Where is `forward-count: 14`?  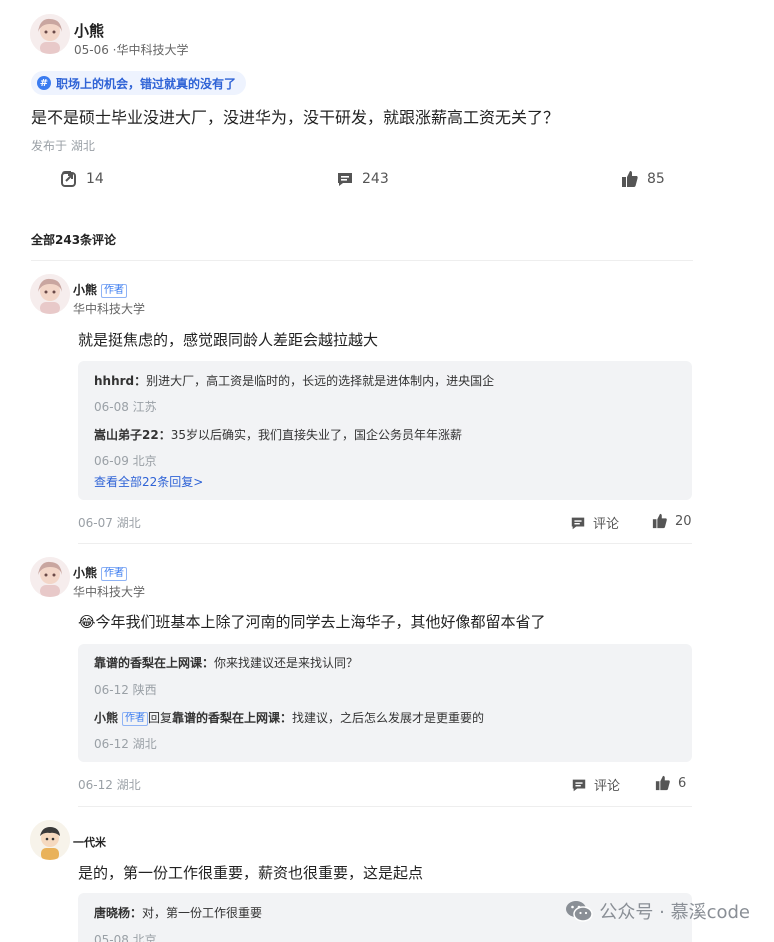
forward-count: 14 is located at coordinates (95, 179).